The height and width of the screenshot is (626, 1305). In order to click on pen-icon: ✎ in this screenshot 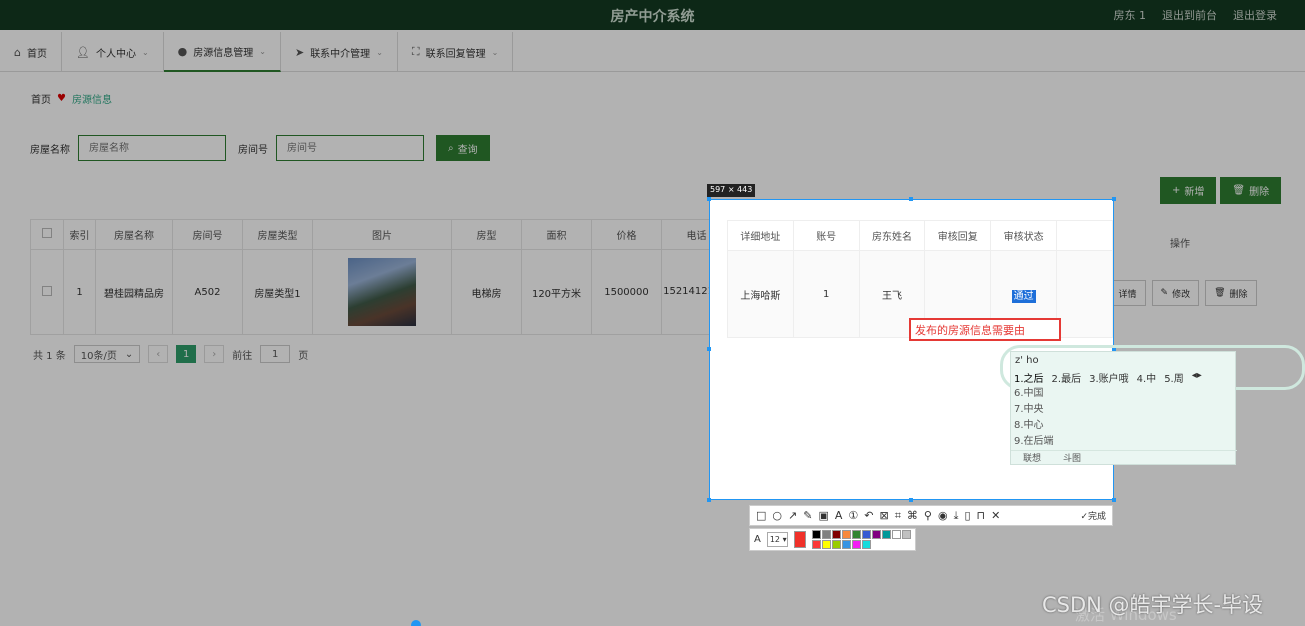, I will do `click(807, 515)`.